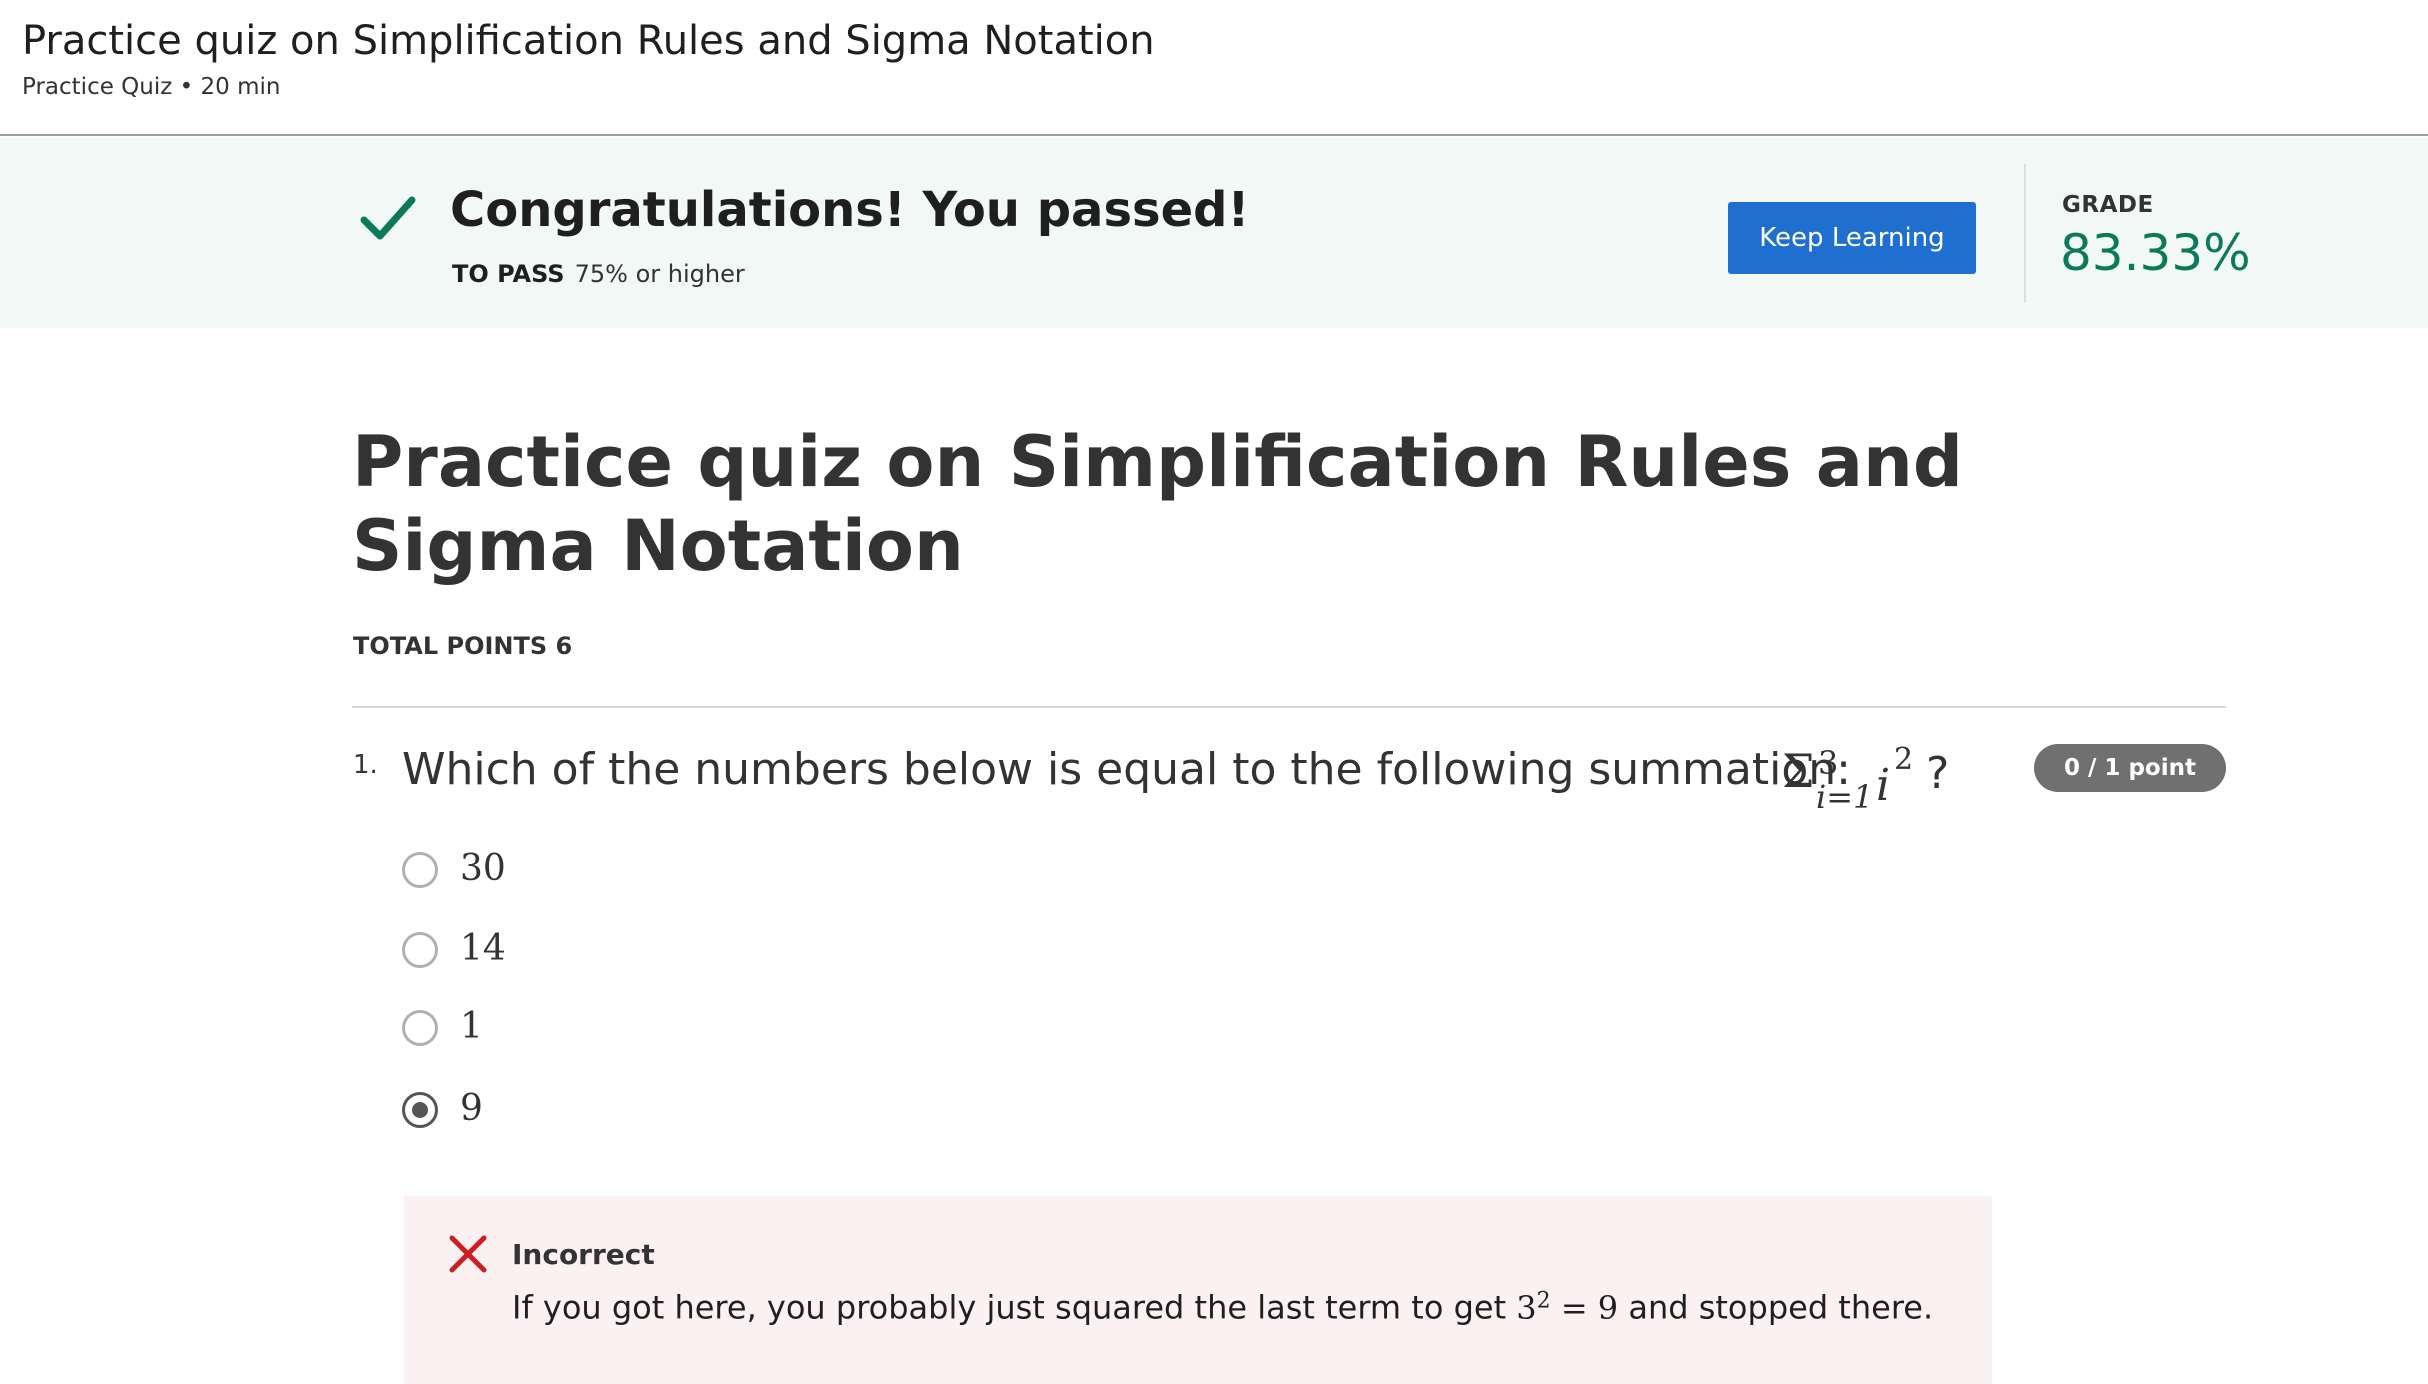  Describe the element at coordinates (2108, 205) in the screenshot. I see `grade-label: GRADE` at that location.